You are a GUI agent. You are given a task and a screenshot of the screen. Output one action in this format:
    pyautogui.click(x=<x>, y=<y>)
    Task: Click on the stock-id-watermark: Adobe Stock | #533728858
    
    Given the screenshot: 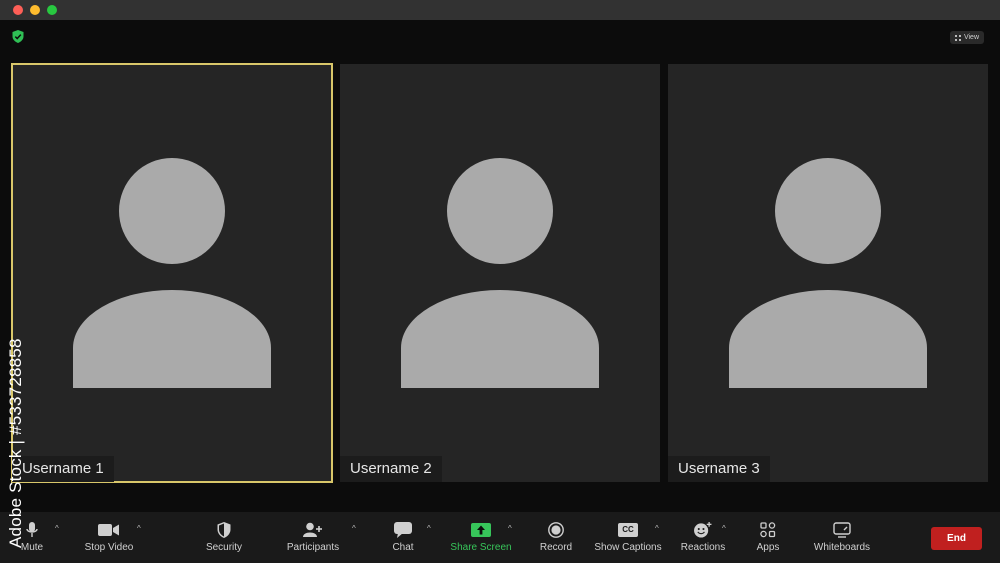 What is the action you would take?
    pyautogui.click(x=15, y=443)
    